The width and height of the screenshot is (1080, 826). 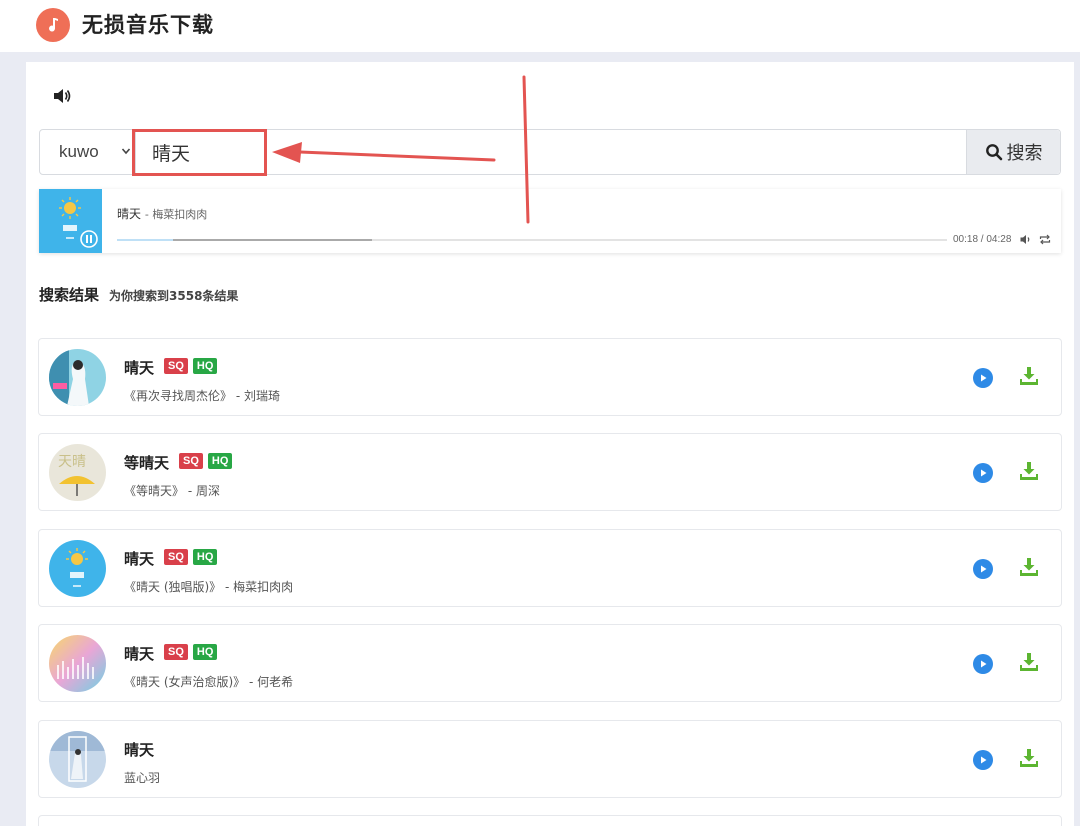 What do you see at coordinates (172, 491) in the screenshot?
I see `song-subtitle: 《等晴天》 - 周深` at bounding box center [172, 491].